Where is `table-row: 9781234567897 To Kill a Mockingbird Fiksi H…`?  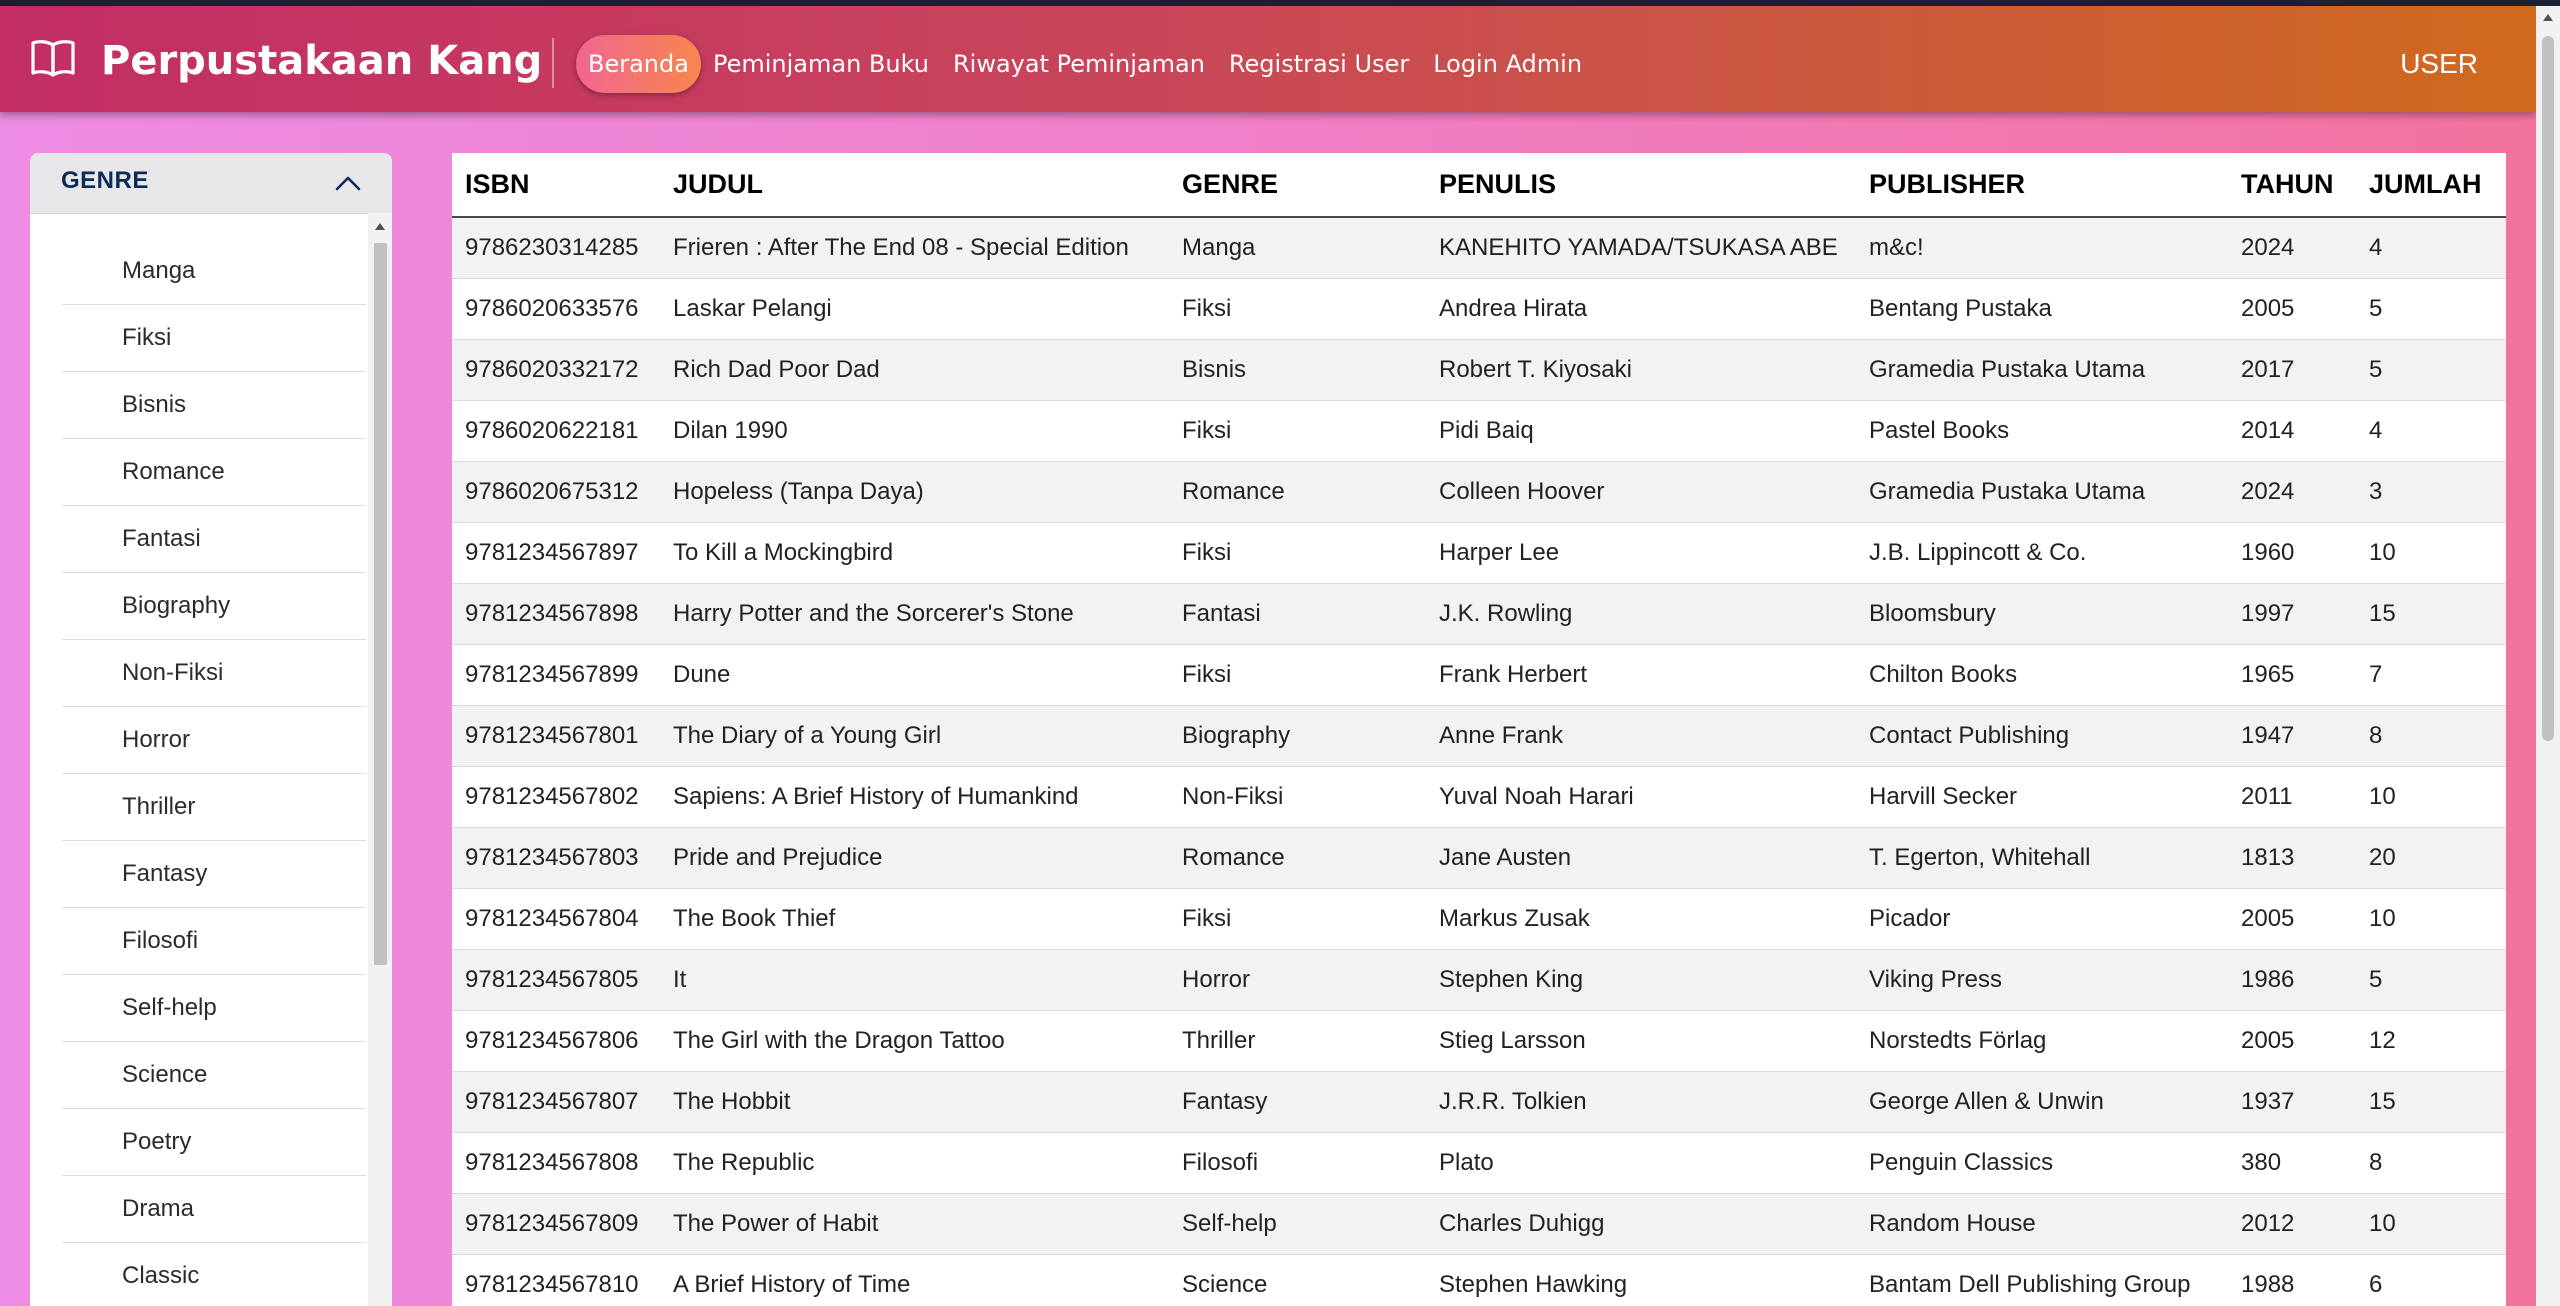 table-row: 9781234567897 To Kill a Mockingbird Fiksi H… is located at coordinates (1479, 553).